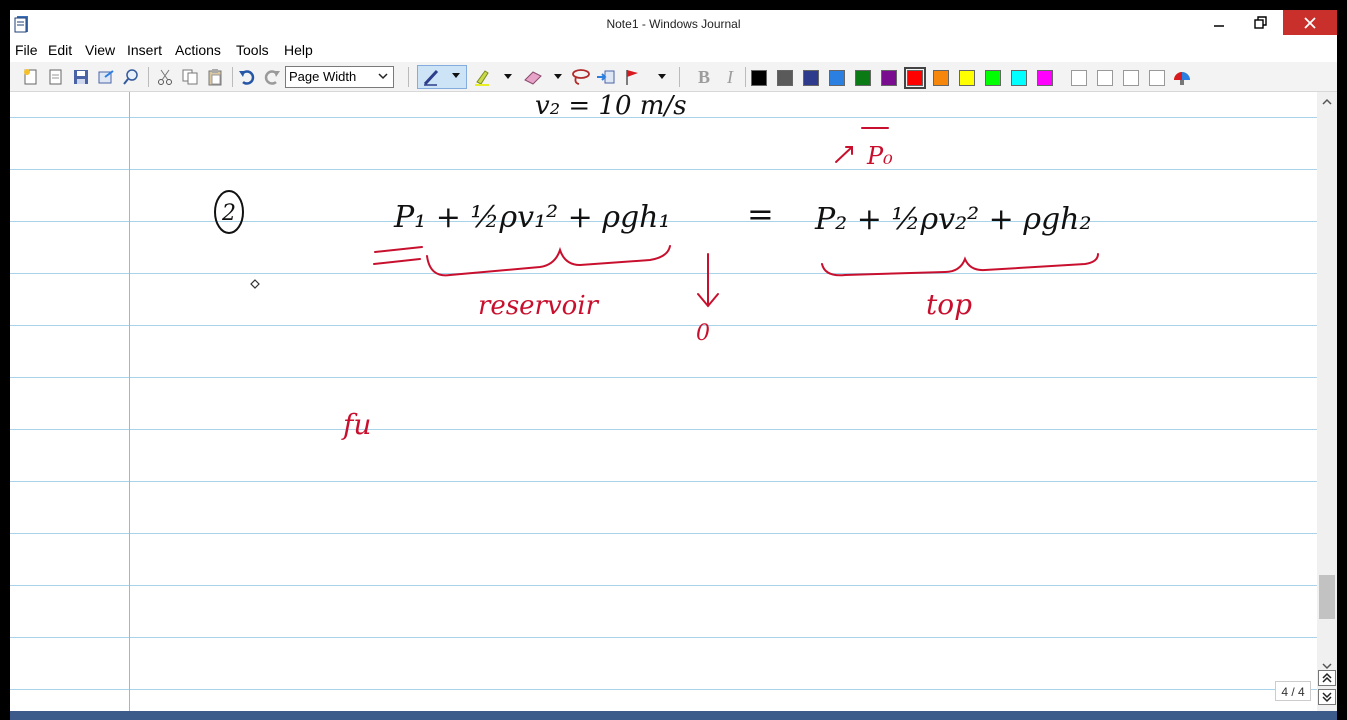  I want to click on save-icon, so click(81, 77).